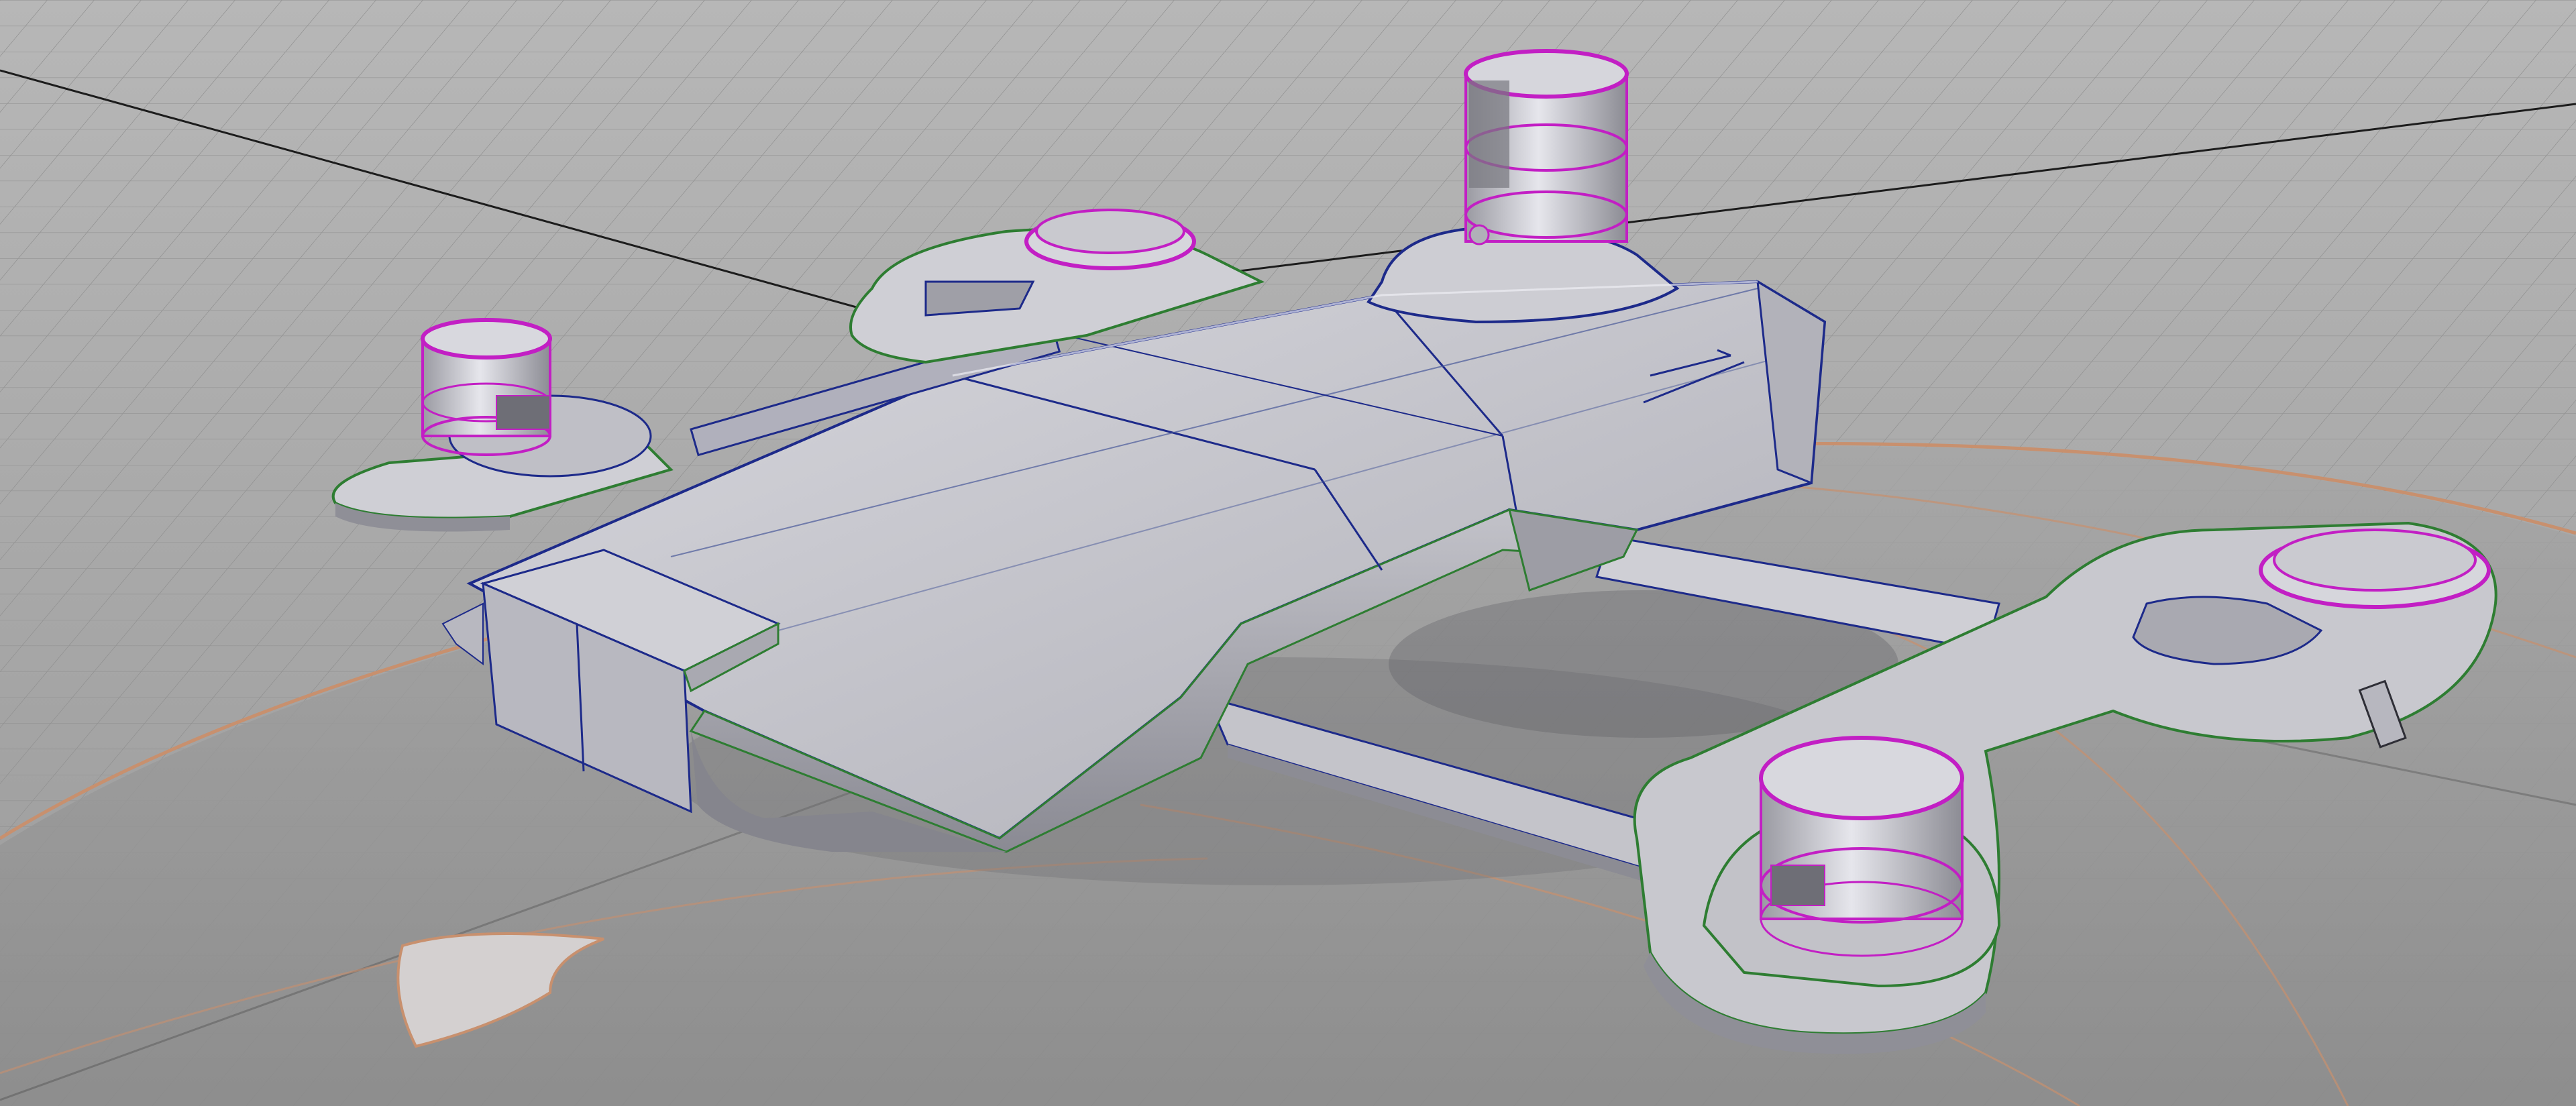  What do you see at coordinates (486, 387) in the screenshot?
I see `front-left-motor-pod` at bounding box center [486, 387].